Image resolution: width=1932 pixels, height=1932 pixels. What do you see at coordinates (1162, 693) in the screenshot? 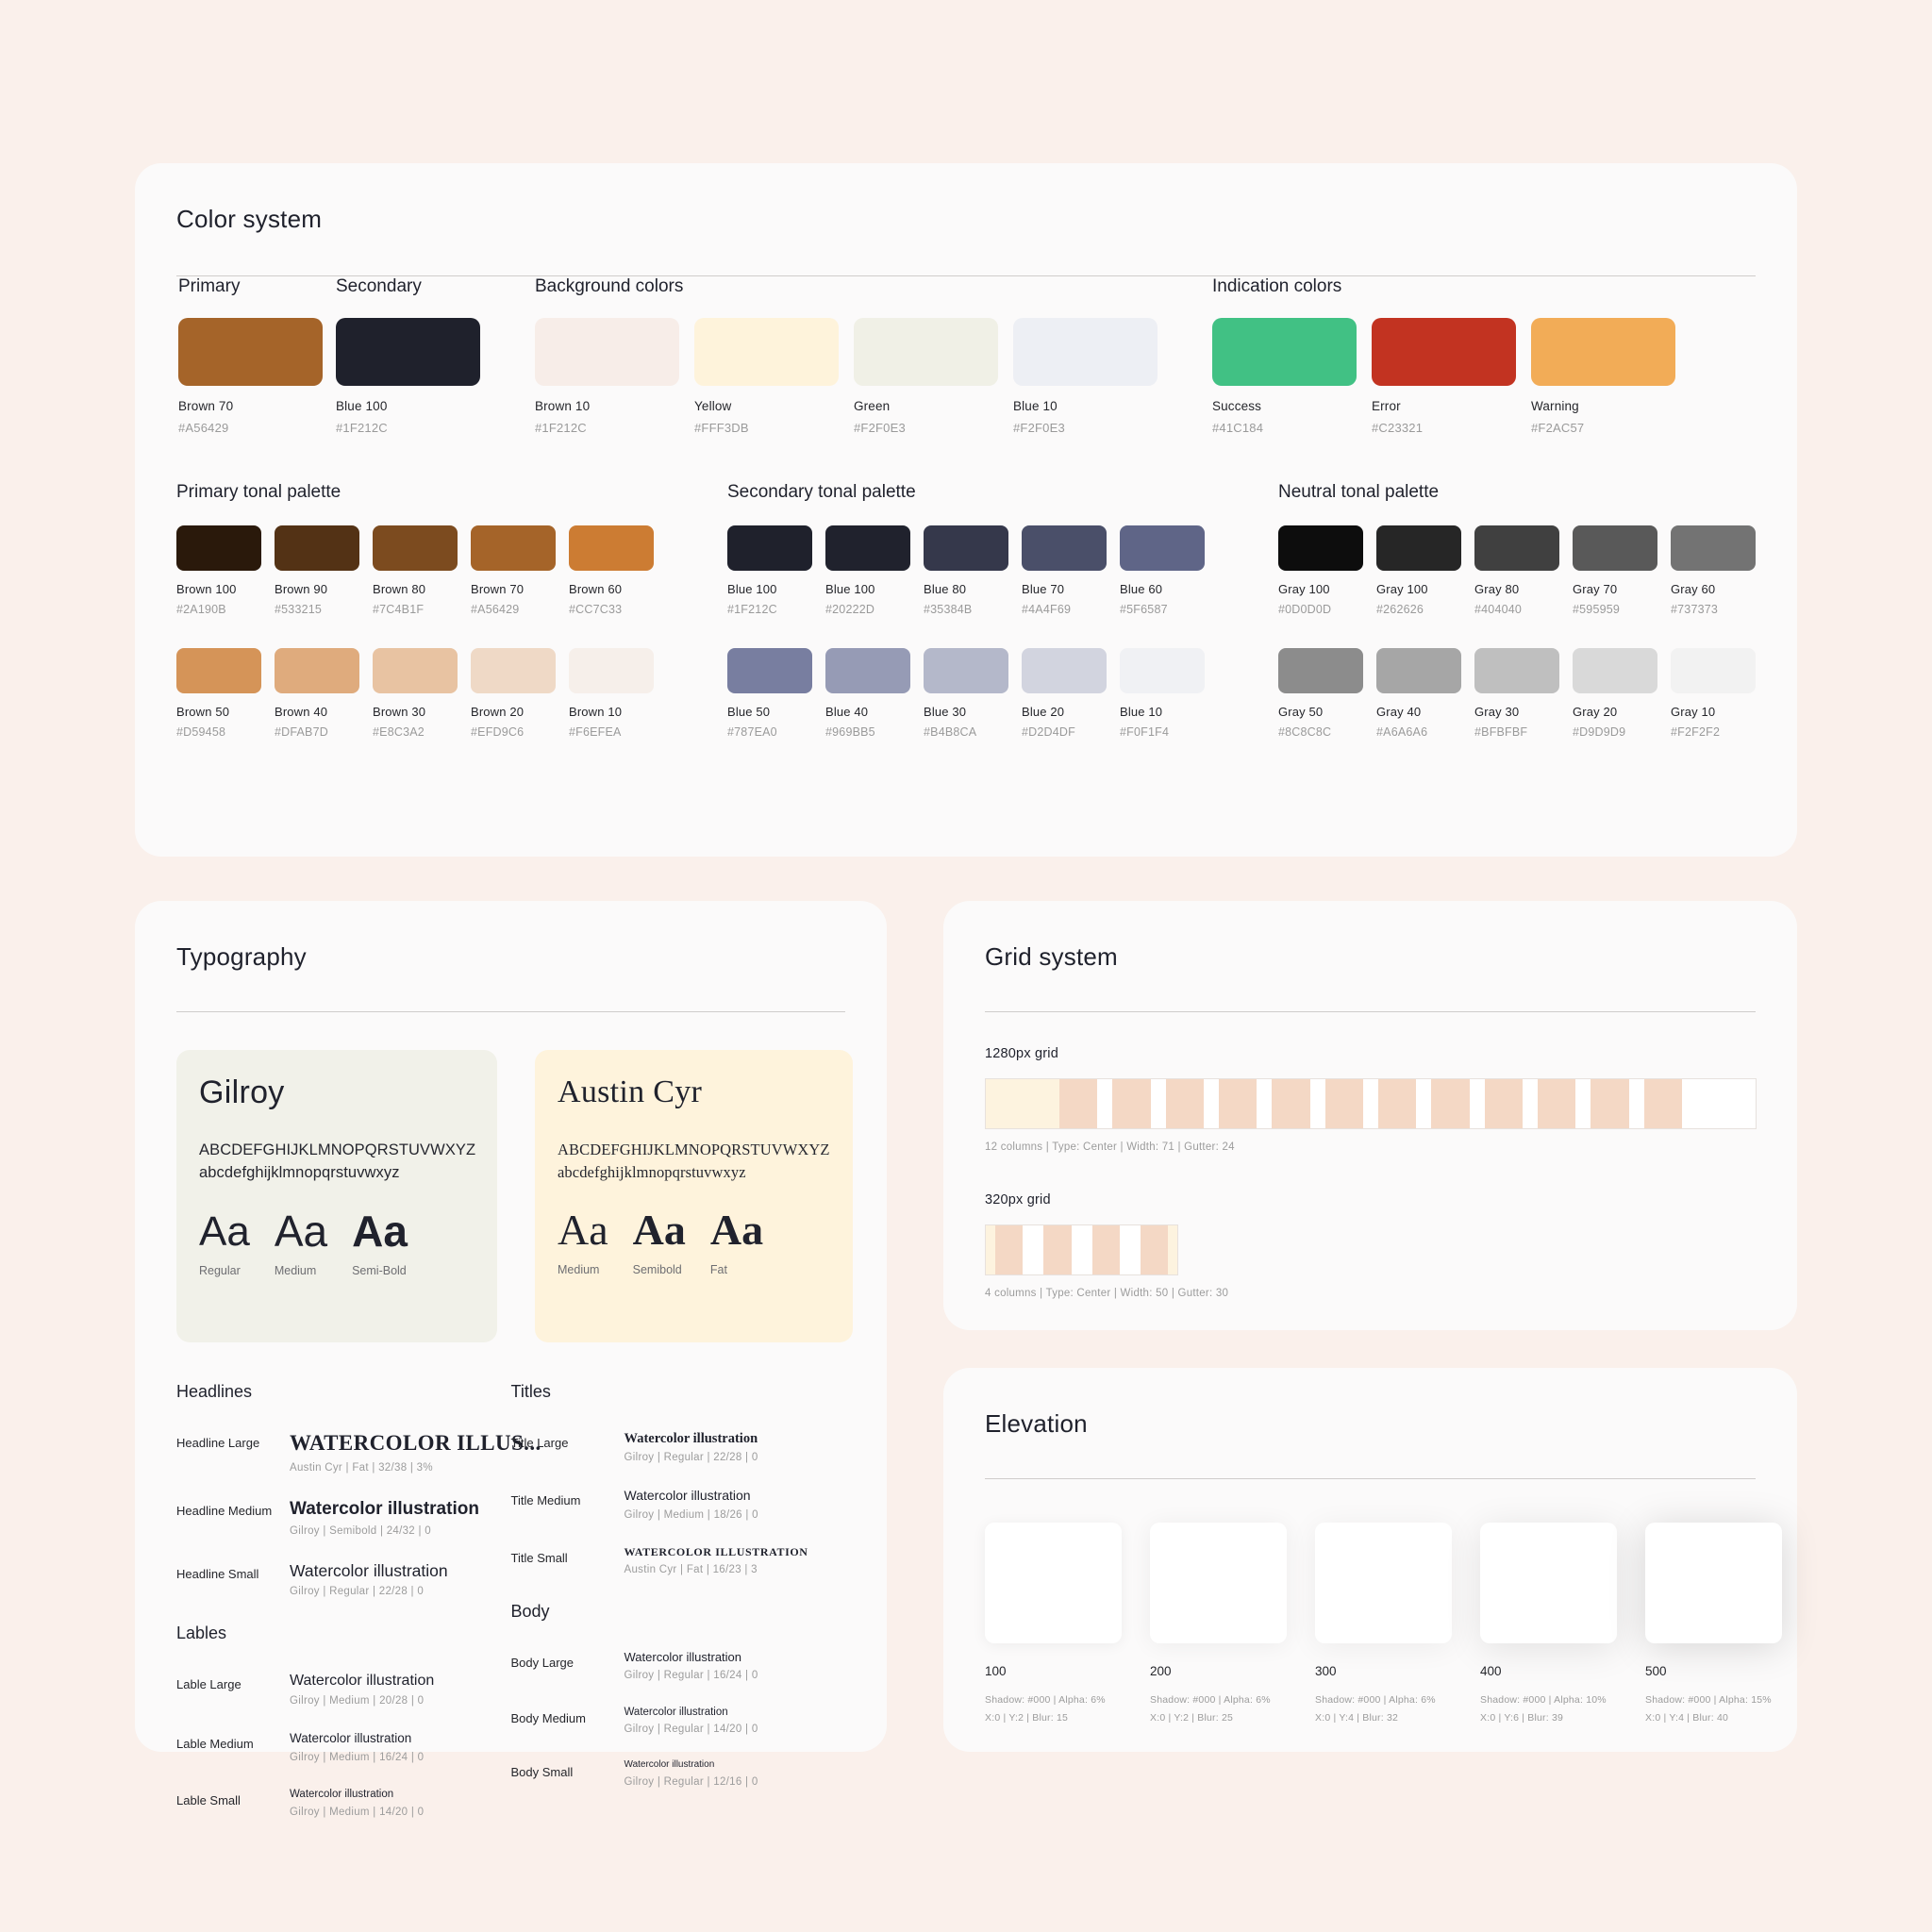
I see `tonal-tile: Blue 10 #F0F1F4` at bounding box center [1162, 693].